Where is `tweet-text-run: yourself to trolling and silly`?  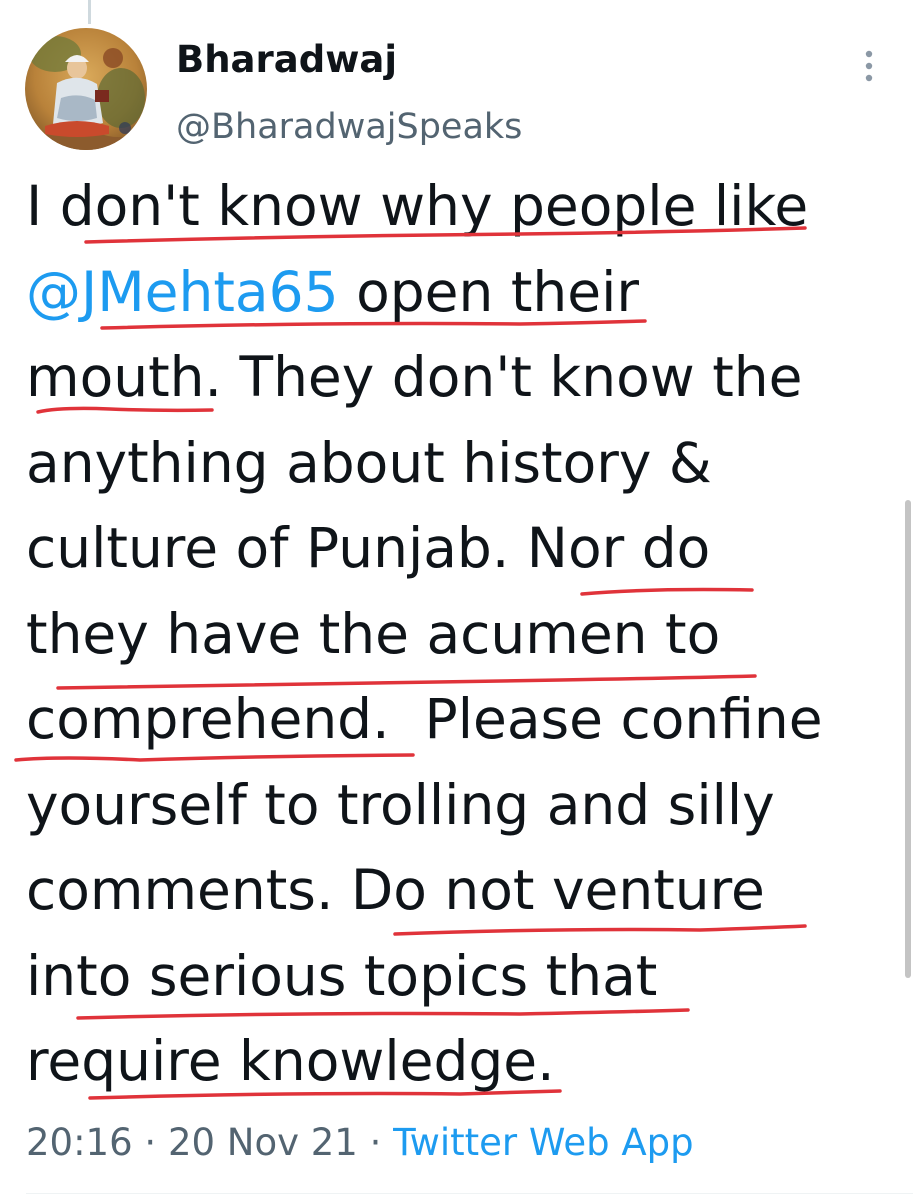
tweet-text-run: yourself to trolling and silly is located at coordinates (400, 804).